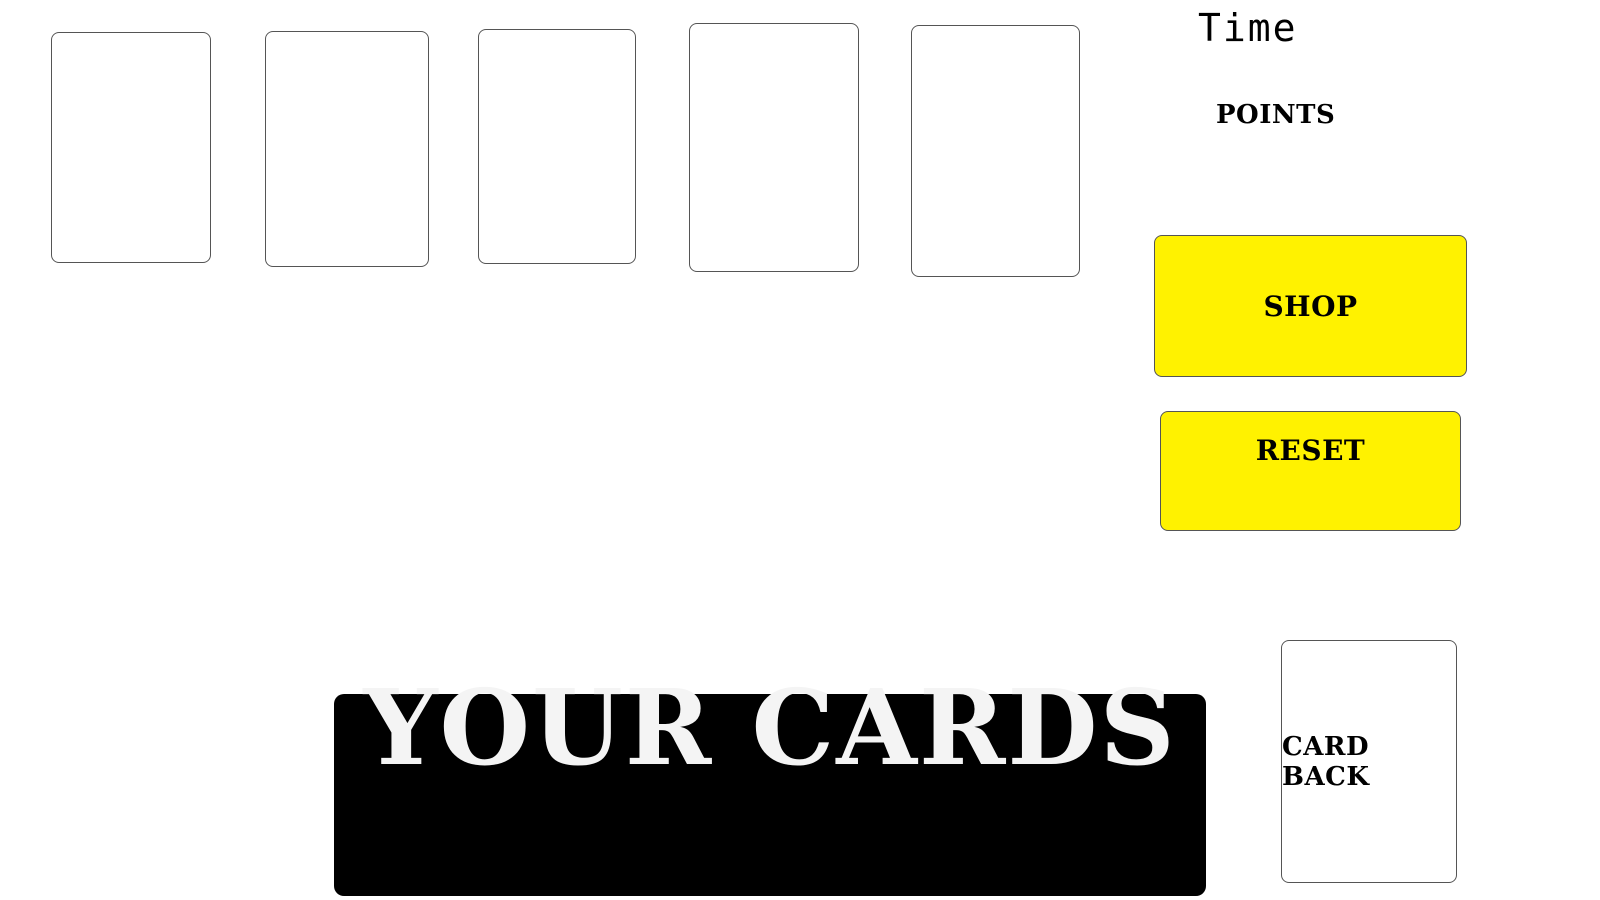  I want to click on points-label: POINTS, so click(1276, 115).